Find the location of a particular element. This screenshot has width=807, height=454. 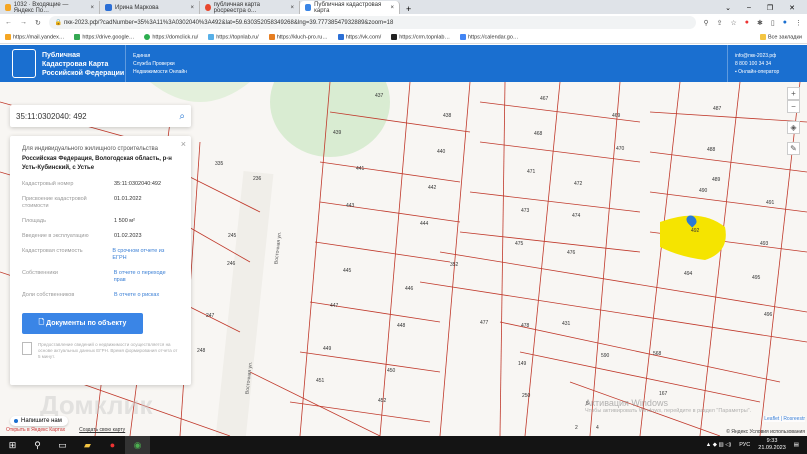

parcel-number: 441 is located at coordinates (360, 169).